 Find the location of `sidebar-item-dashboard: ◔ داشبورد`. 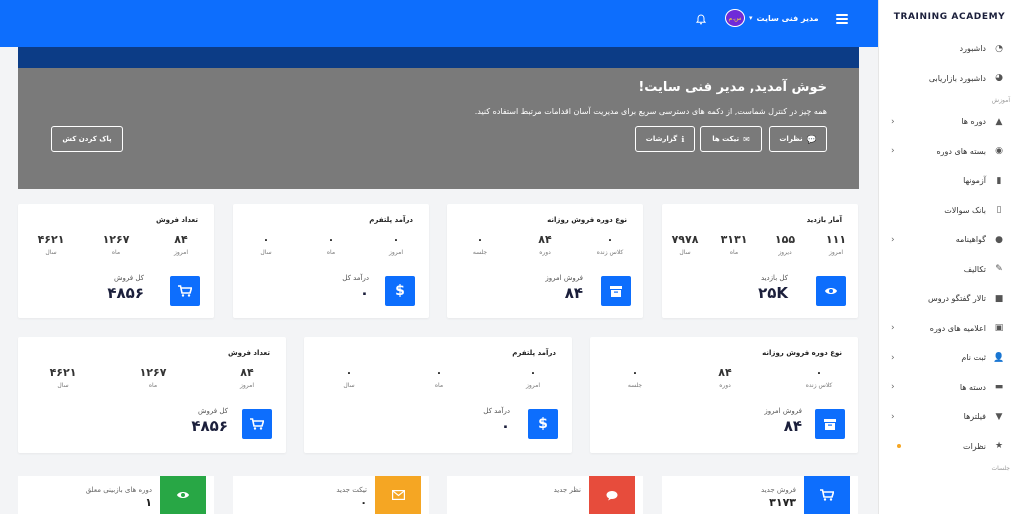

sidebar-item-dashboard: ◔ داشبورد is located at coordinates (951, 49).